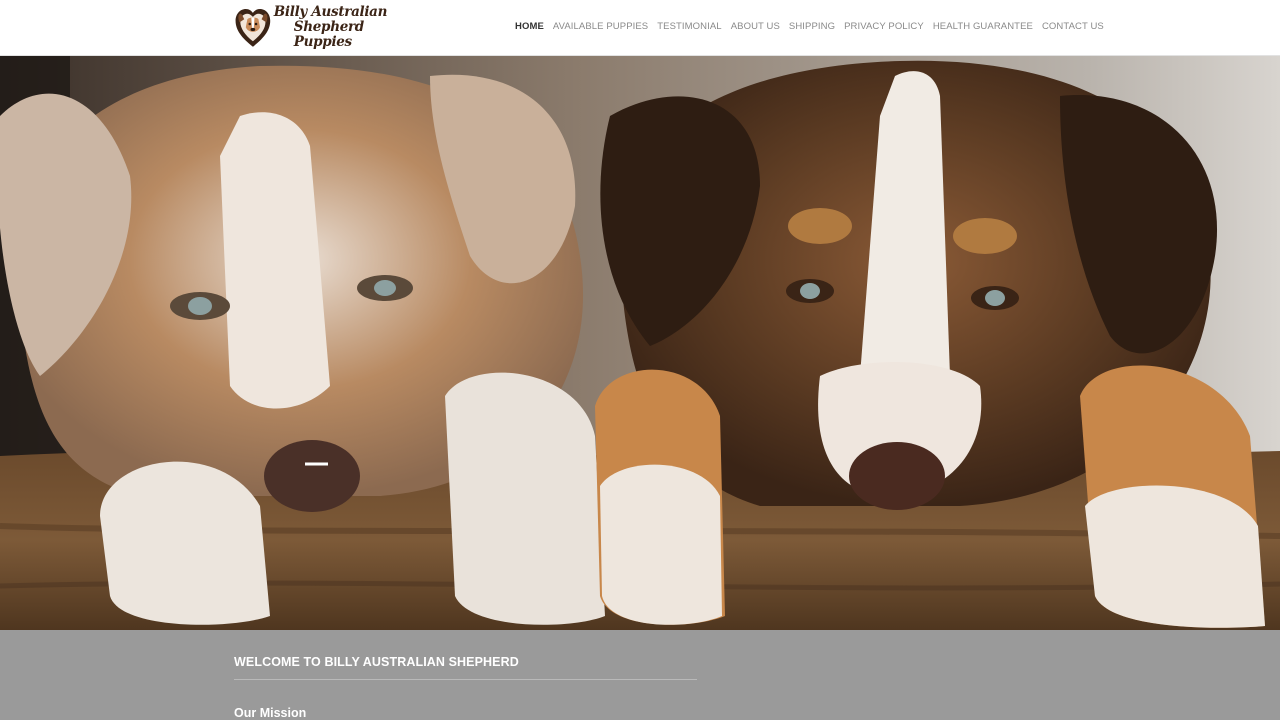 The width and height of the screenshot is (1280, 720). What do you see at coordinates (983, 27) in the screenshot?
I see `nav-health-guarantee: HEALTH GUARANTEE` at bounding box center [983, 27].